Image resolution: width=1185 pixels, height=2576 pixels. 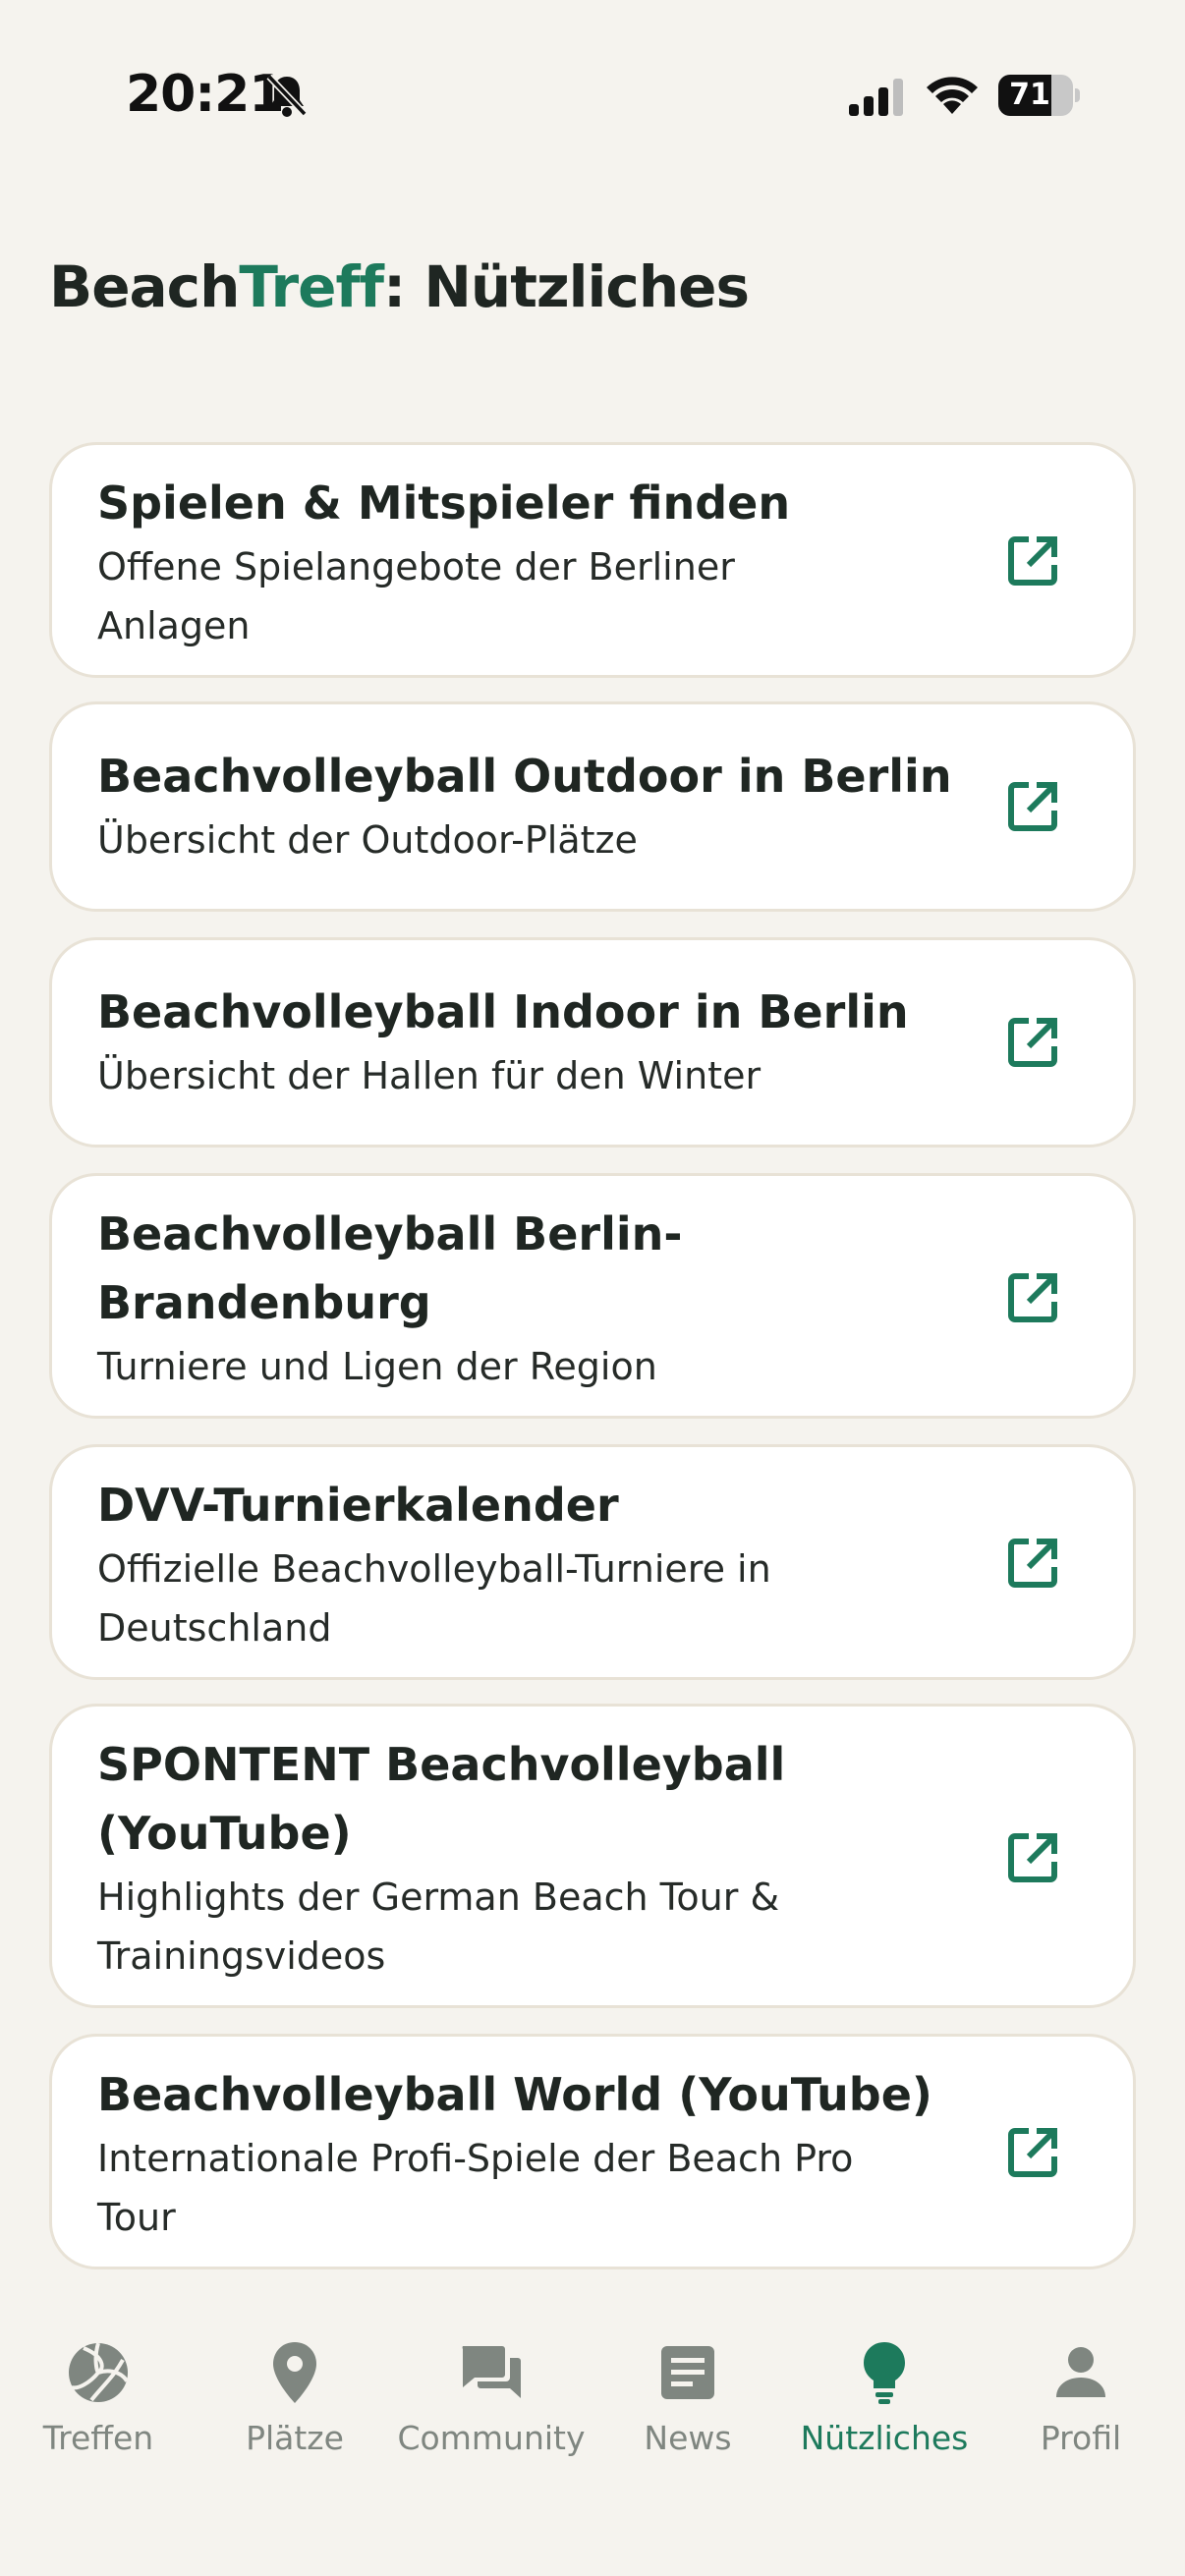 What do you see at coordinates (400, 286) in the screenshot?
I see `page-title: BeachTreff: Nützliches` at bounding box center [400, 286].